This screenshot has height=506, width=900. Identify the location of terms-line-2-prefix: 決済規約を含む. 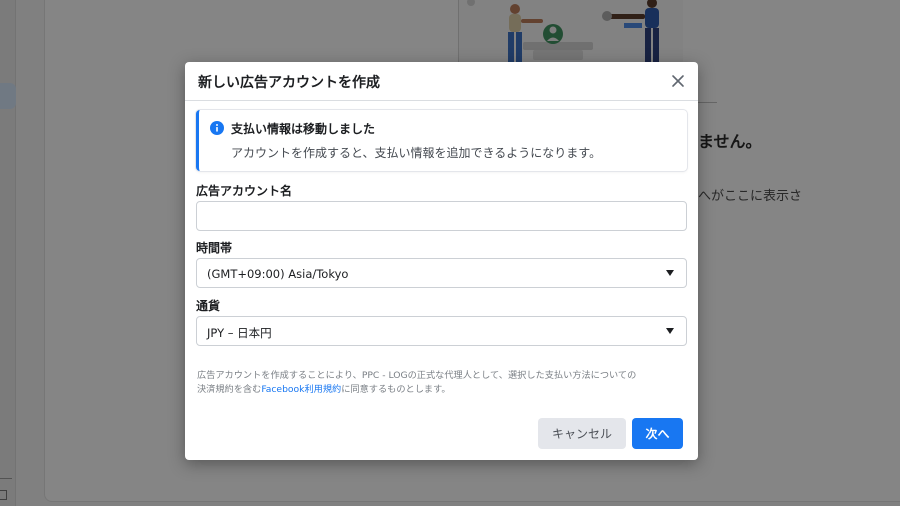
(229, 389).